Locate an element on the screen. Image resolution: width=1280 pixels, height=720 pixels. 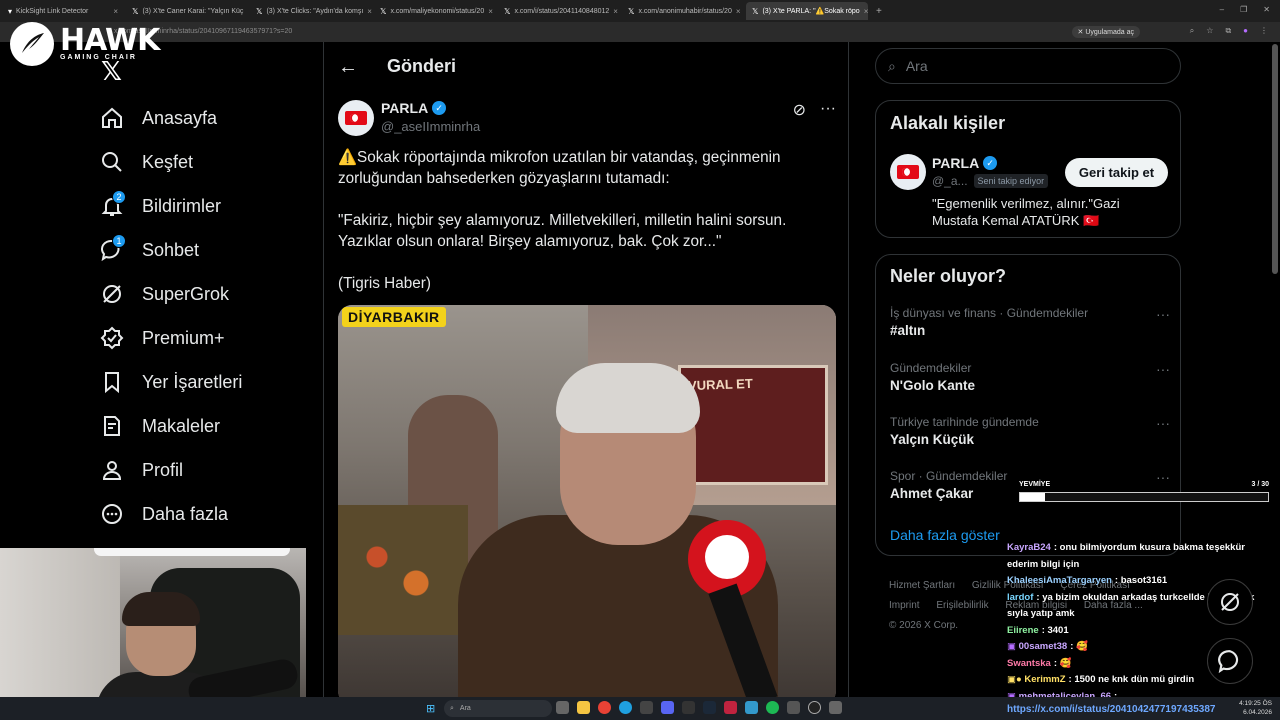
x-logo-icon: 𝕏 is located at coordinates (111, 71).